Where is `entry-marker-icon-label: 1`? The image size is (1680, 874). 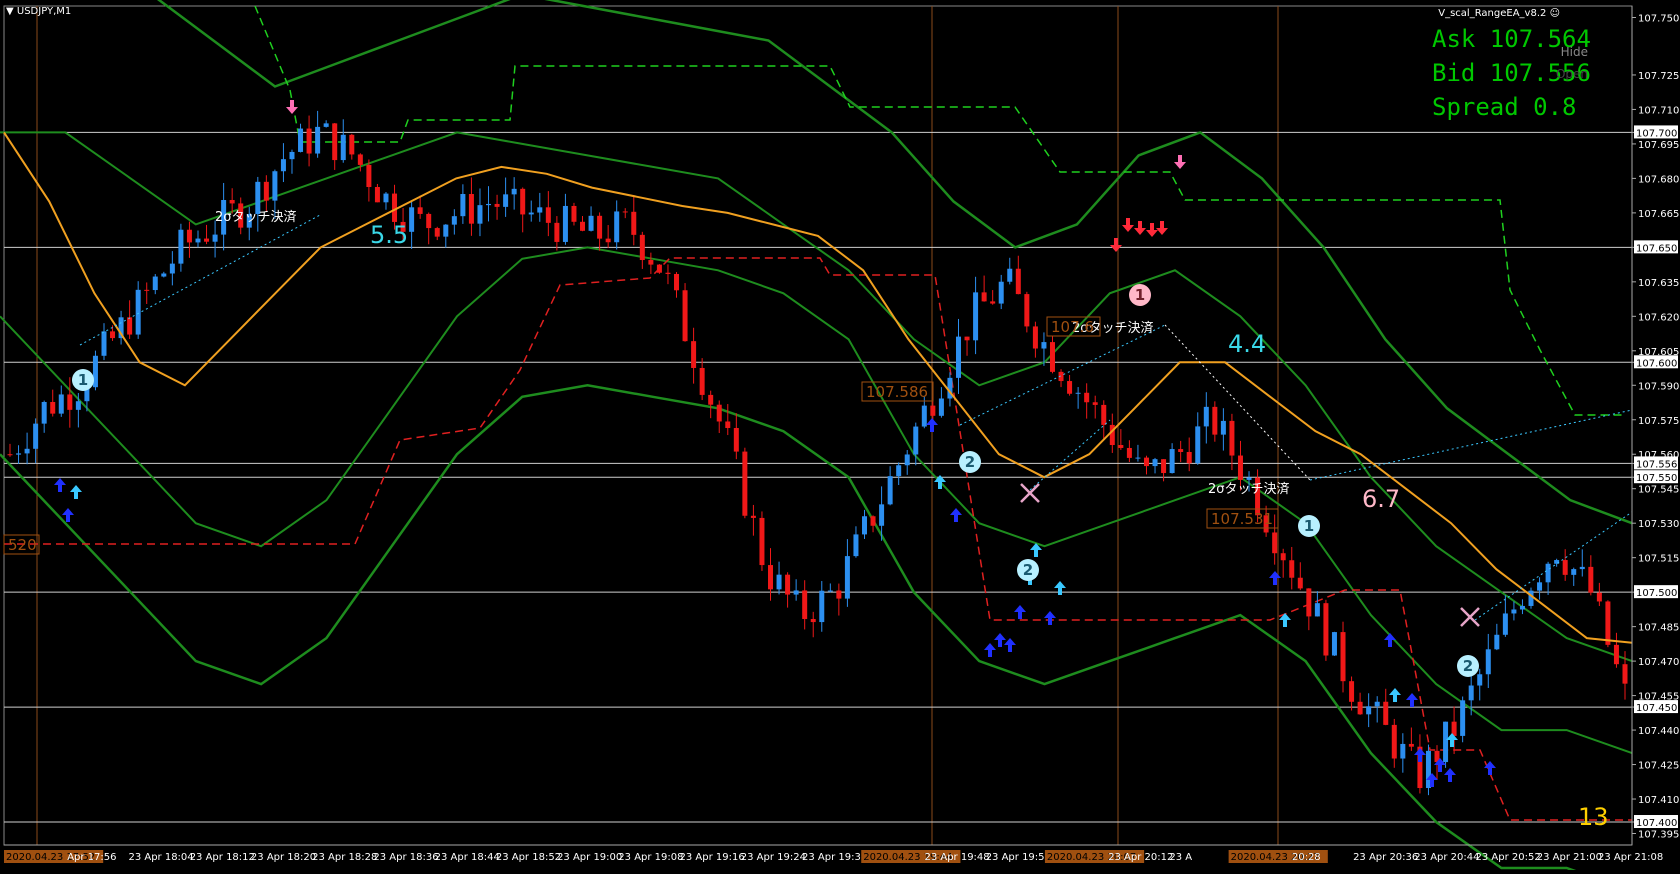 entry-marker-icon-label: 1 is located at coordinates (83, 380).